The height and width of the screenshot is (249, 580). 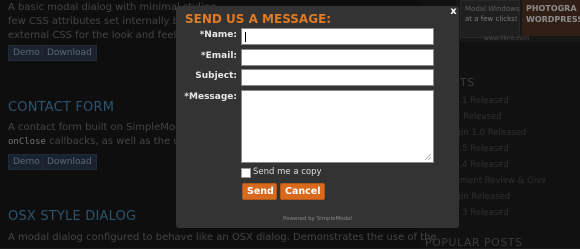 I want to click on name-label: *Name:, so click(x=218, y=35).